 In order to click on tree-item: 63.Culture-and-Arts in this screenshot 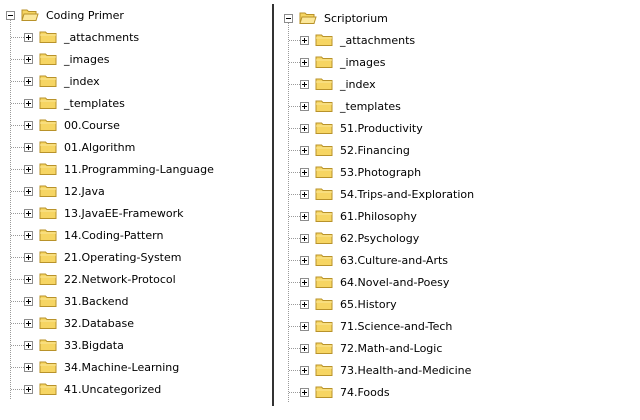, I will do `click(374, 260)`.